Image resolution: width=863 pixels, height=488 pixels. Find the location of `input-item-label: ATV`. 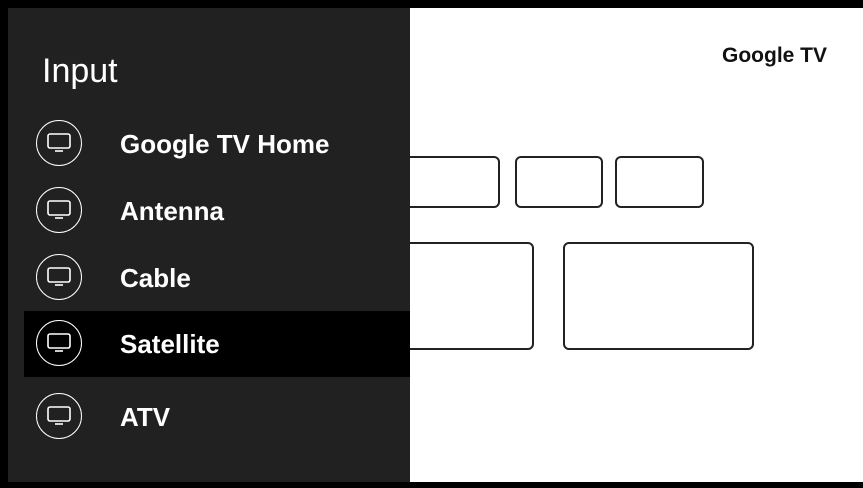

input-item-label: ATV is located at coordinates (145, 416).